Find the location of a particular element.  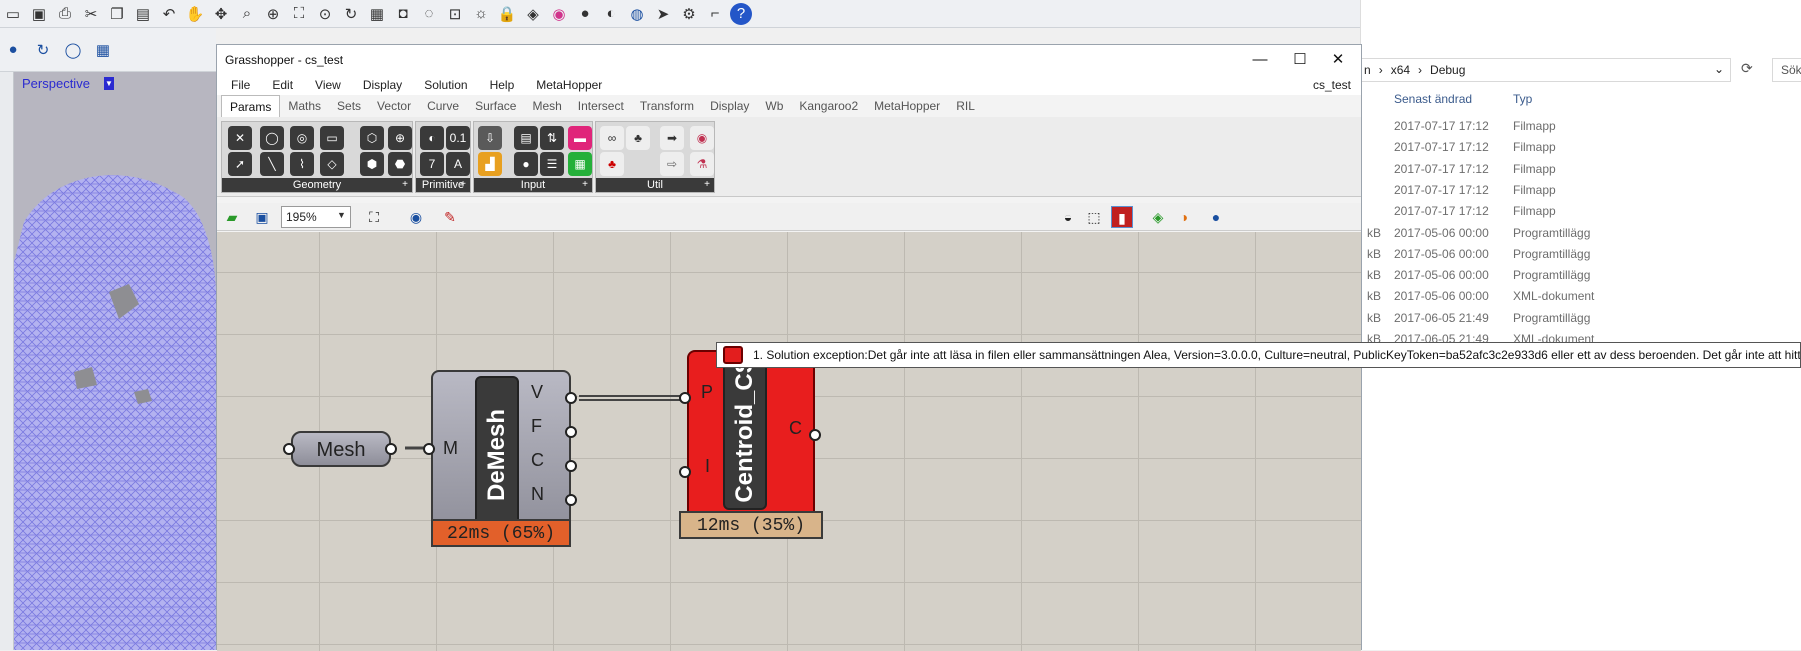

list-item: kB 2017-05-06 00:00 XML-dokument is located at coordinates (1581, 296).